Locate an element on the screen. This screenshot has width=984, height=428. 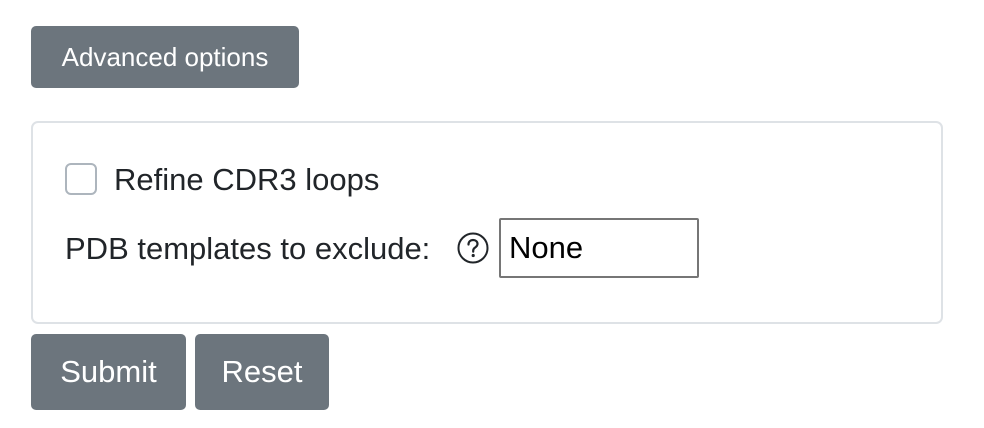
exclude-templates-label: PDB templates to exclude: is located at coordinates (248, 248).